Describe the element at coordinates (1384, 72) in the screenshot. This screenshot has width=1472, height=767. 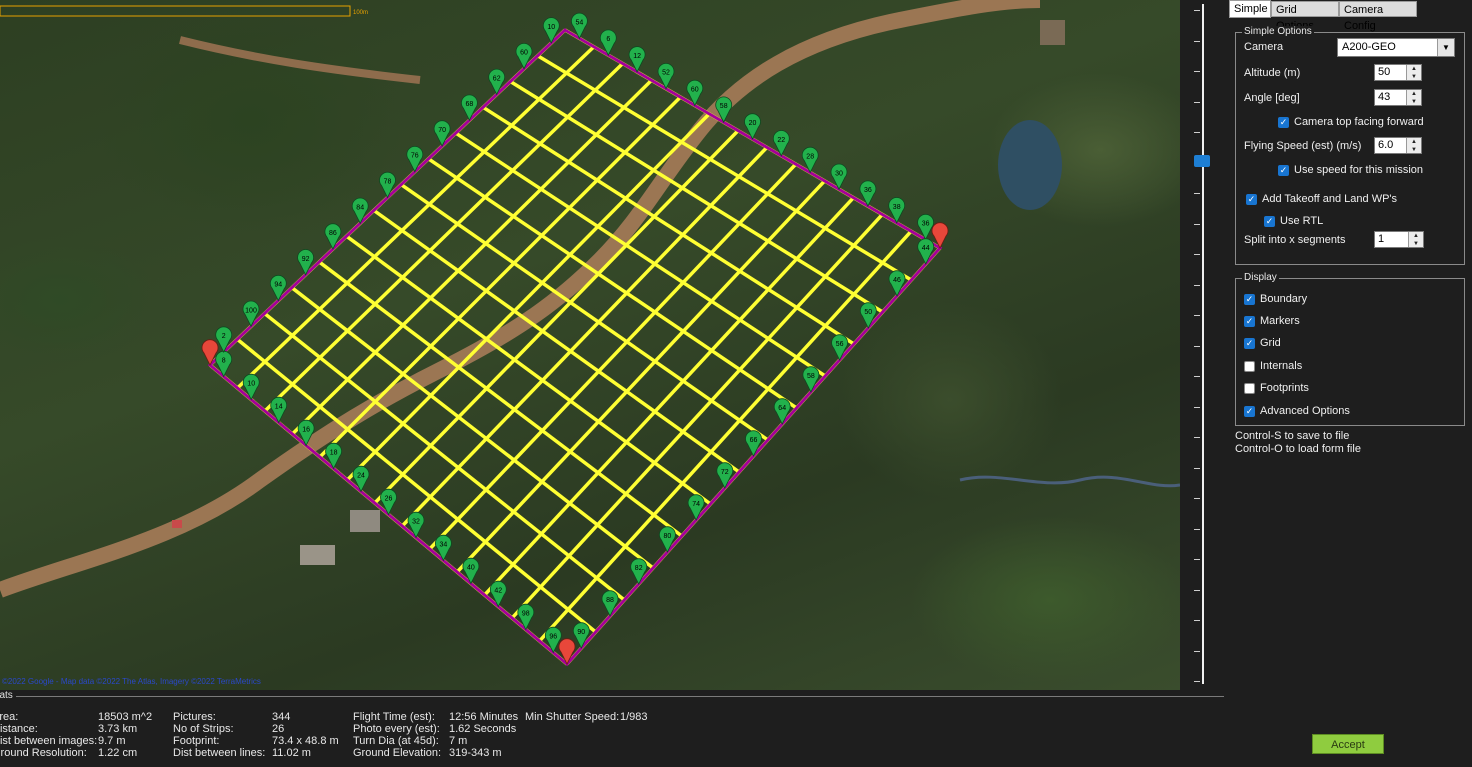
I see `altitude-value: 50` at that location.